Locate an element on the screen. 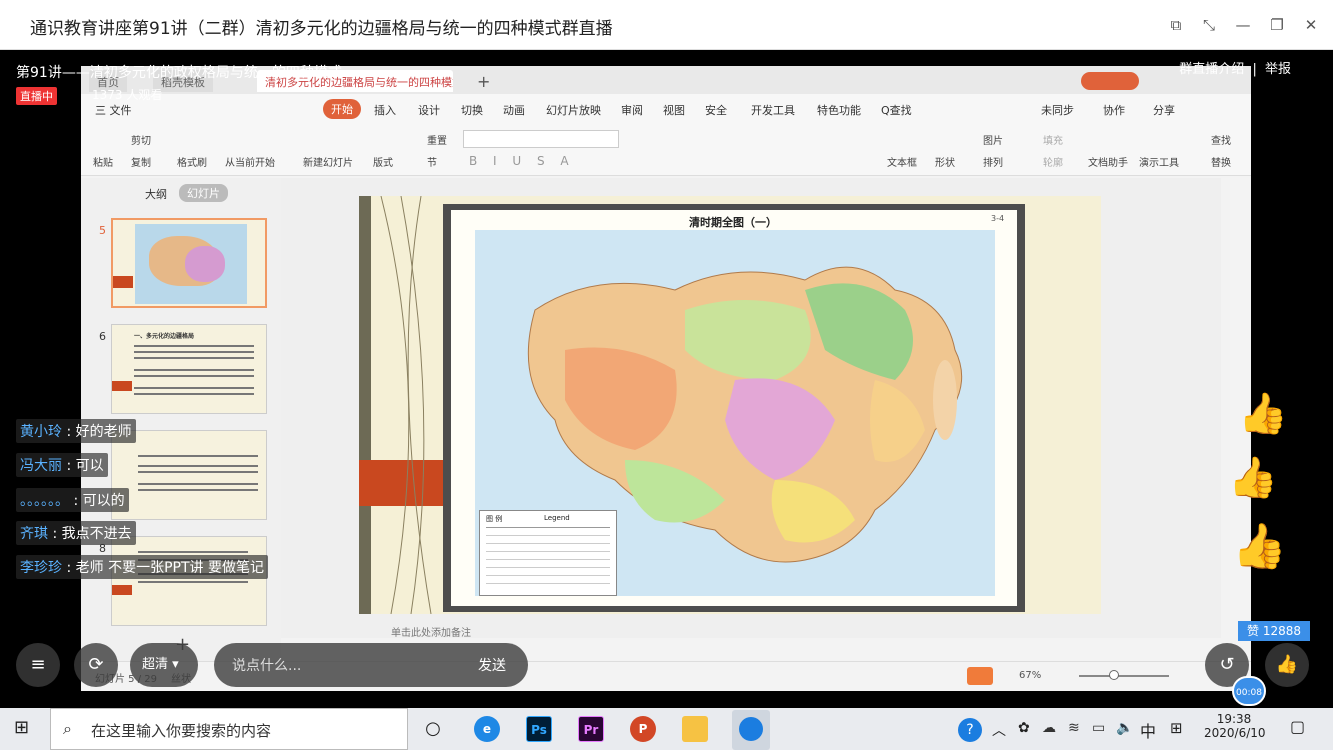  panel-tab-outline: 大纲 is located at coordinates (156, 194).